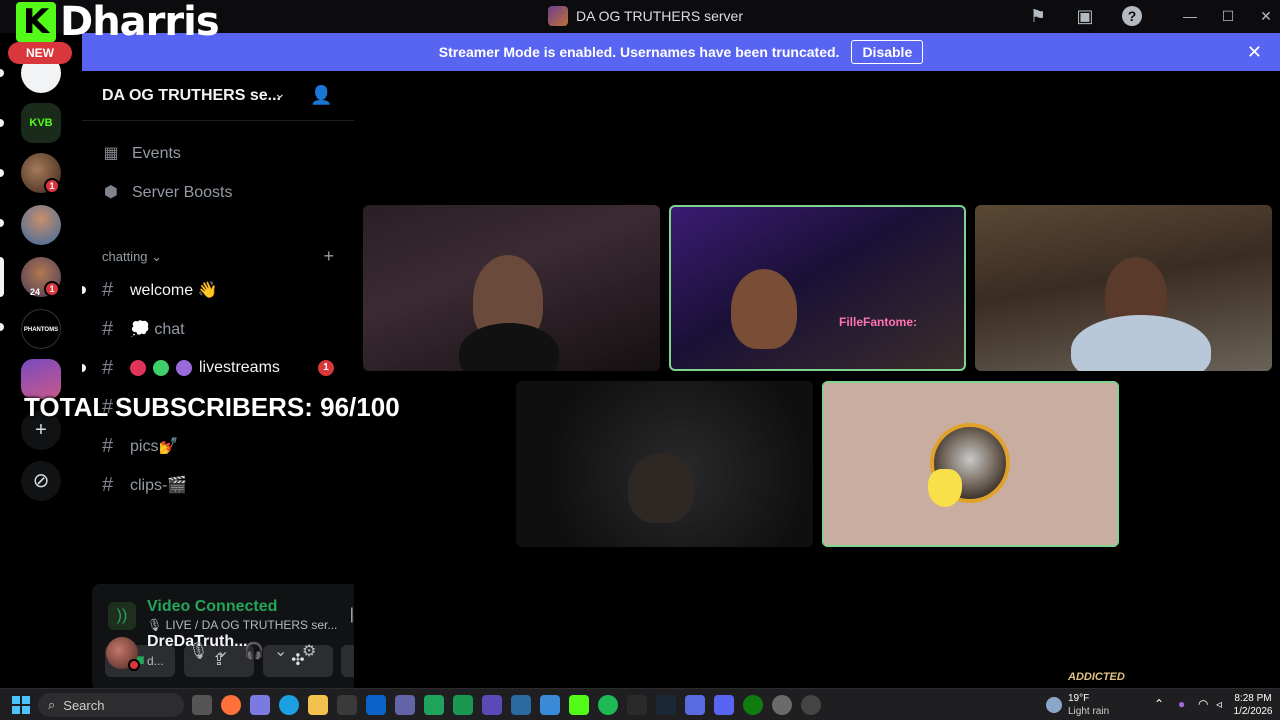  What do you see at coordinates (724, 705) in the screenshot?
I see `discord-icon` at bounding box center [724, 705].